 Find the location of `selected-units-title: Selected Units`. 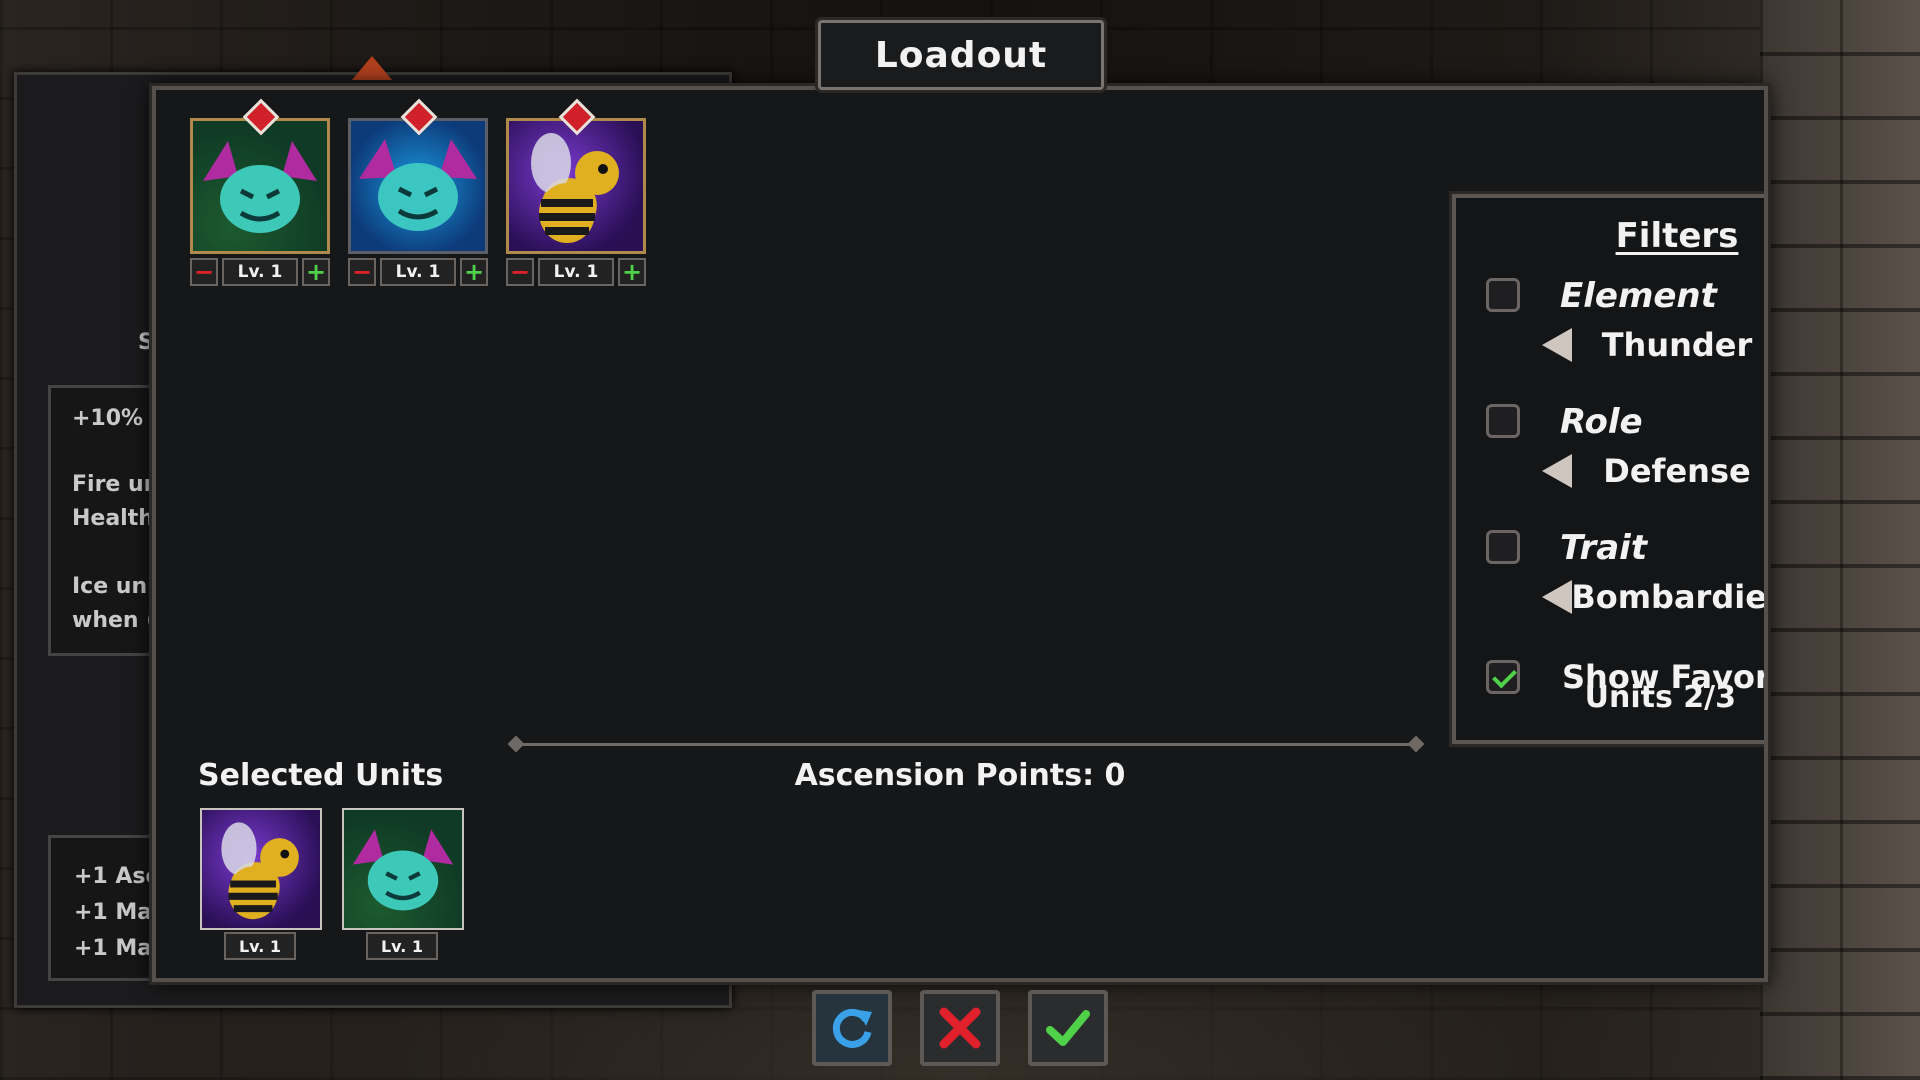

selected-units-title: Selected Units is located at coordinates (321, 775).